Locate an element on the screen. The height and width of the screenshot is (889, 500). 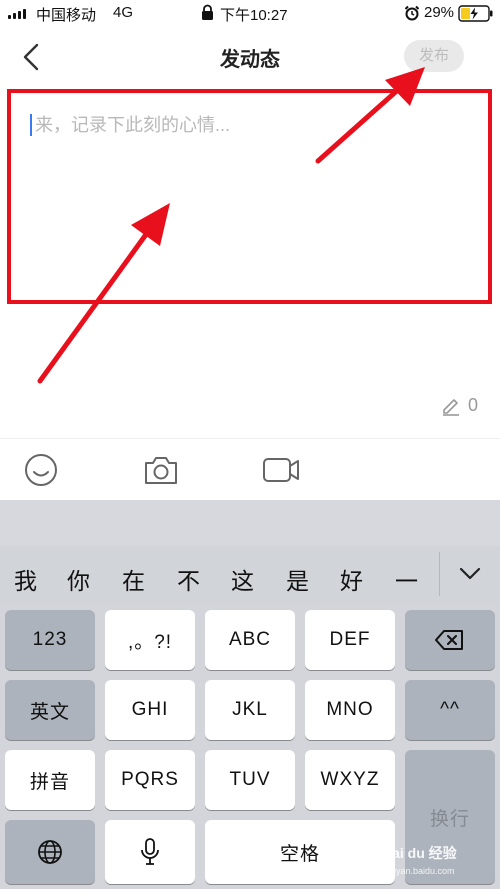
emoji-icon is located at coordinates (41, 470).